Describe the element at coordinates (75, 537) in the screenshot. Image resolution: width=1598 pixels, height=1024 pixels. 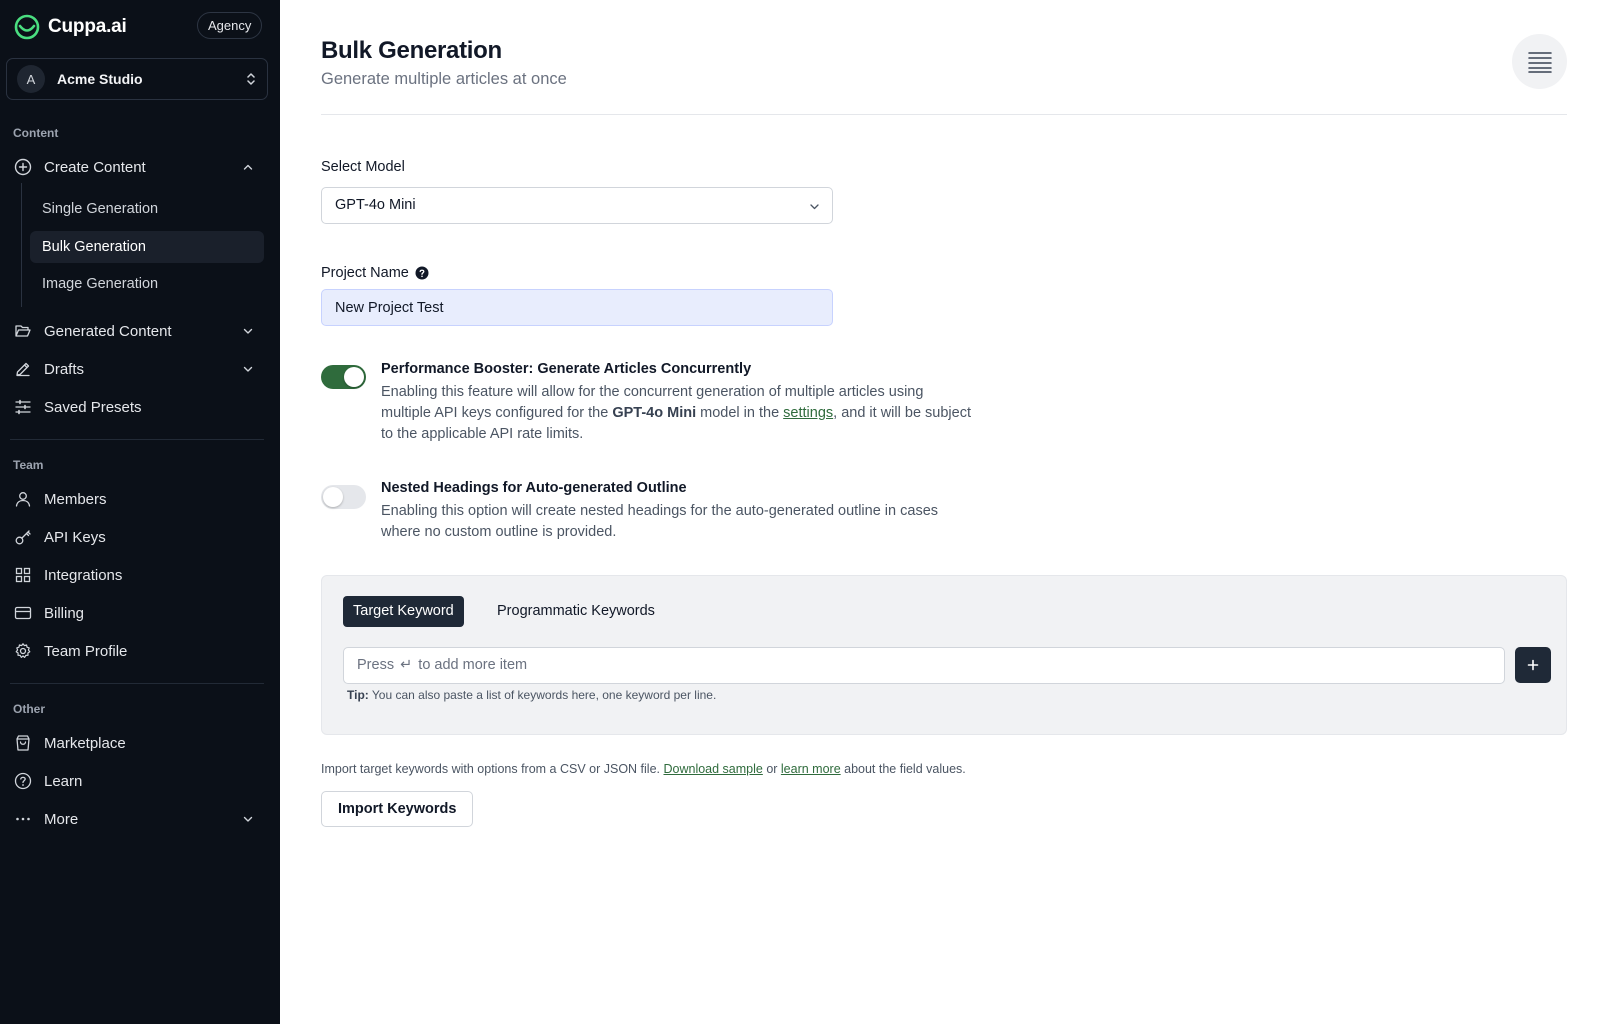
I see `sidebar-item-label: API Keys` at that location.